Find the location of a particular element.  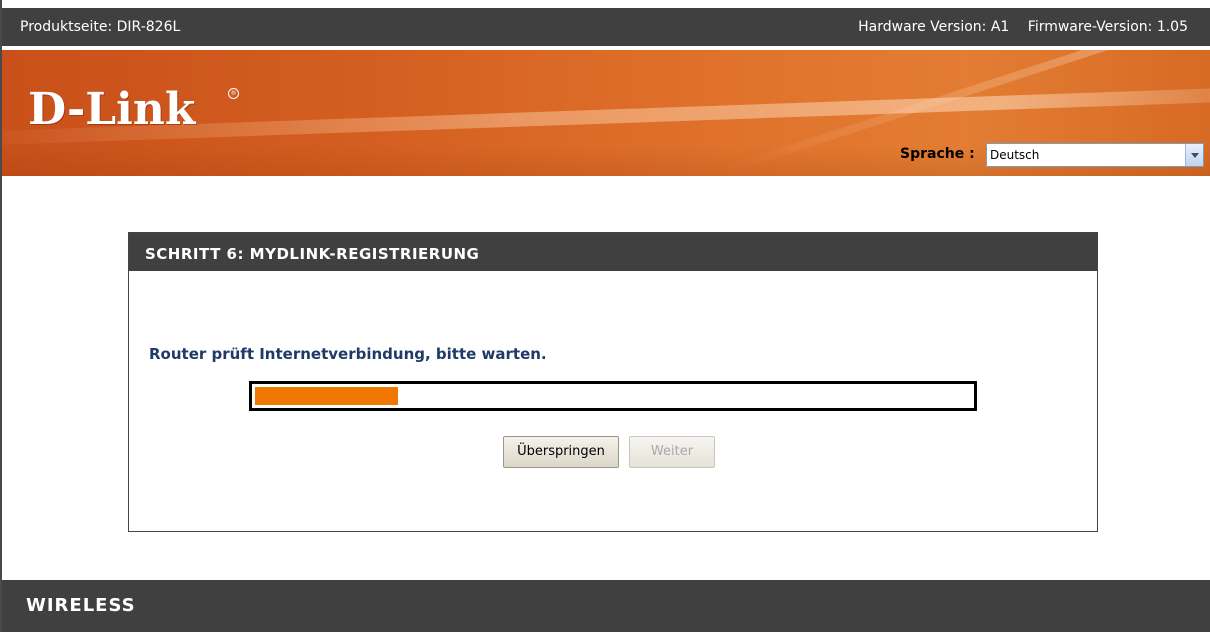

progress-bar-fill is located at coordinates (326, 396).